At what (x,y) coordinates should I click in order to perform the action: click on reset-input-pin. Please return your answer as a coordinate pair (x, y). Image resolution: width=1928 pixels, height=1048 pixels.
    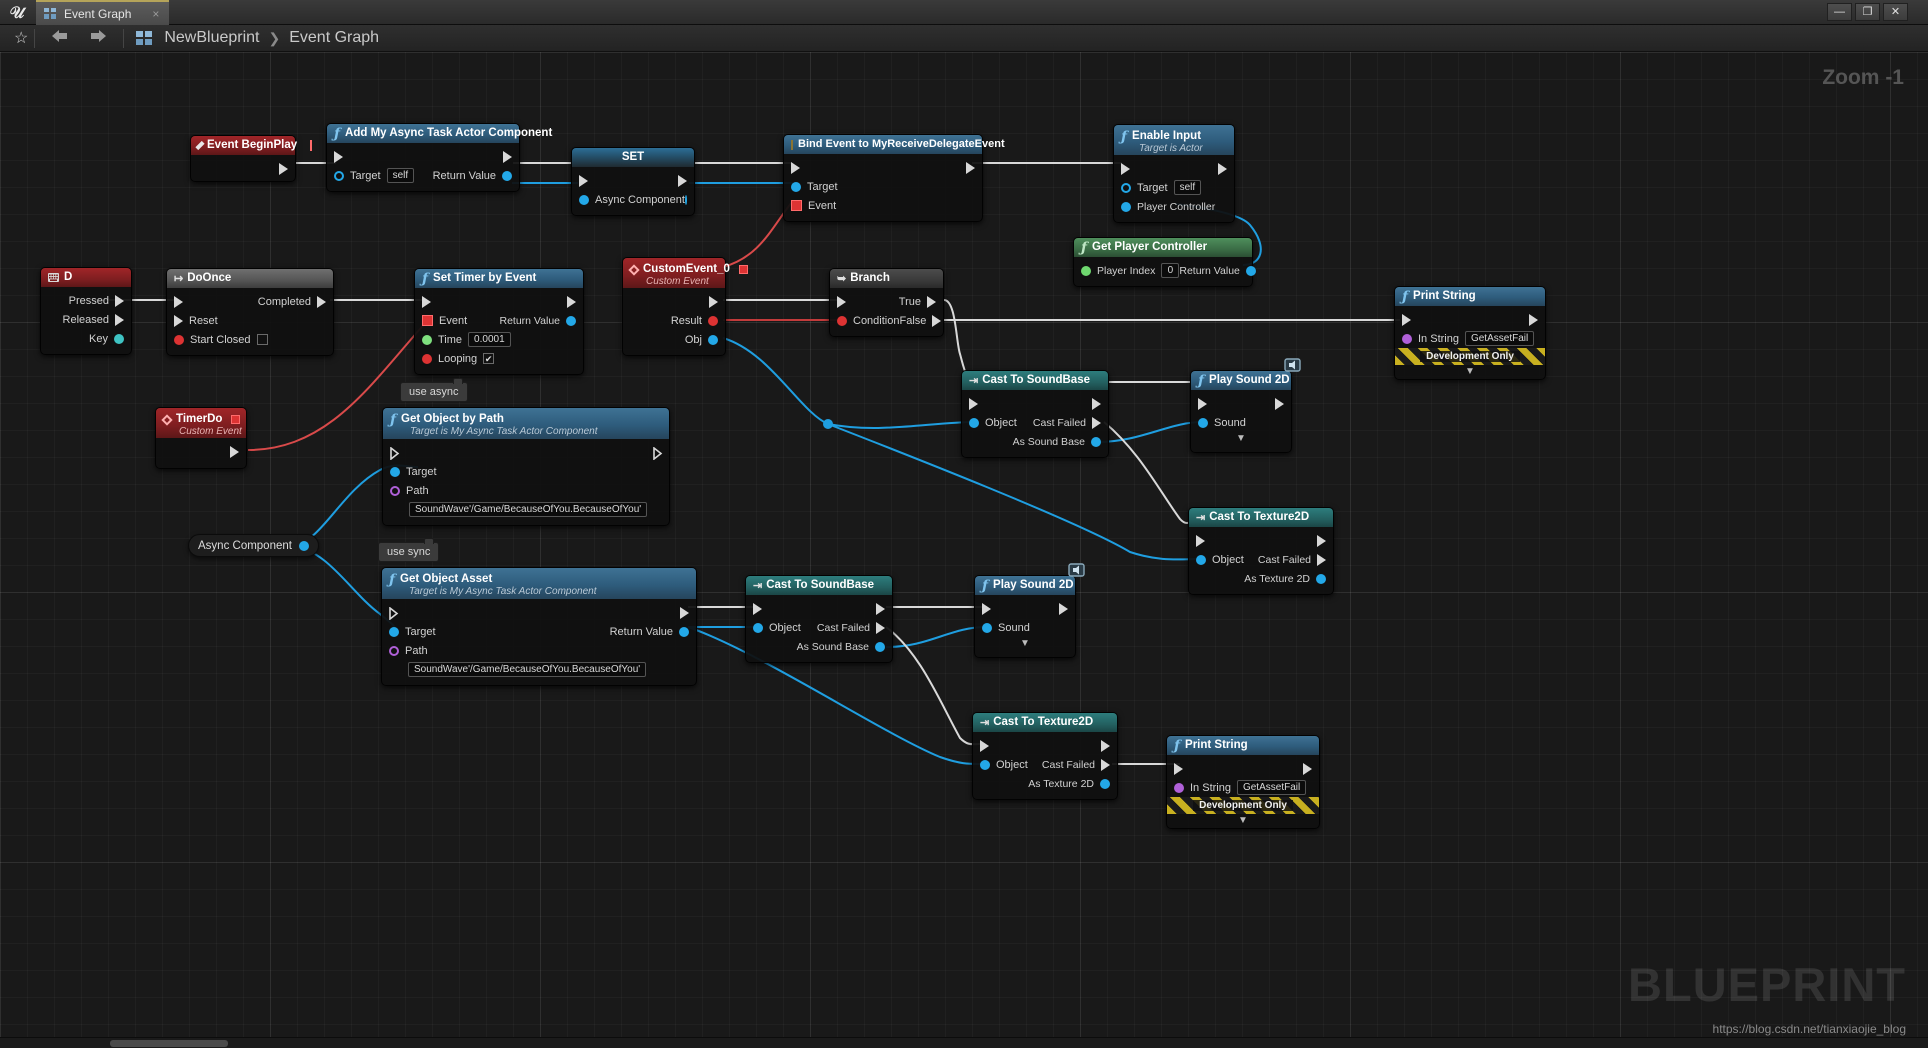
    Looking at the image, I should click on (178, 320).